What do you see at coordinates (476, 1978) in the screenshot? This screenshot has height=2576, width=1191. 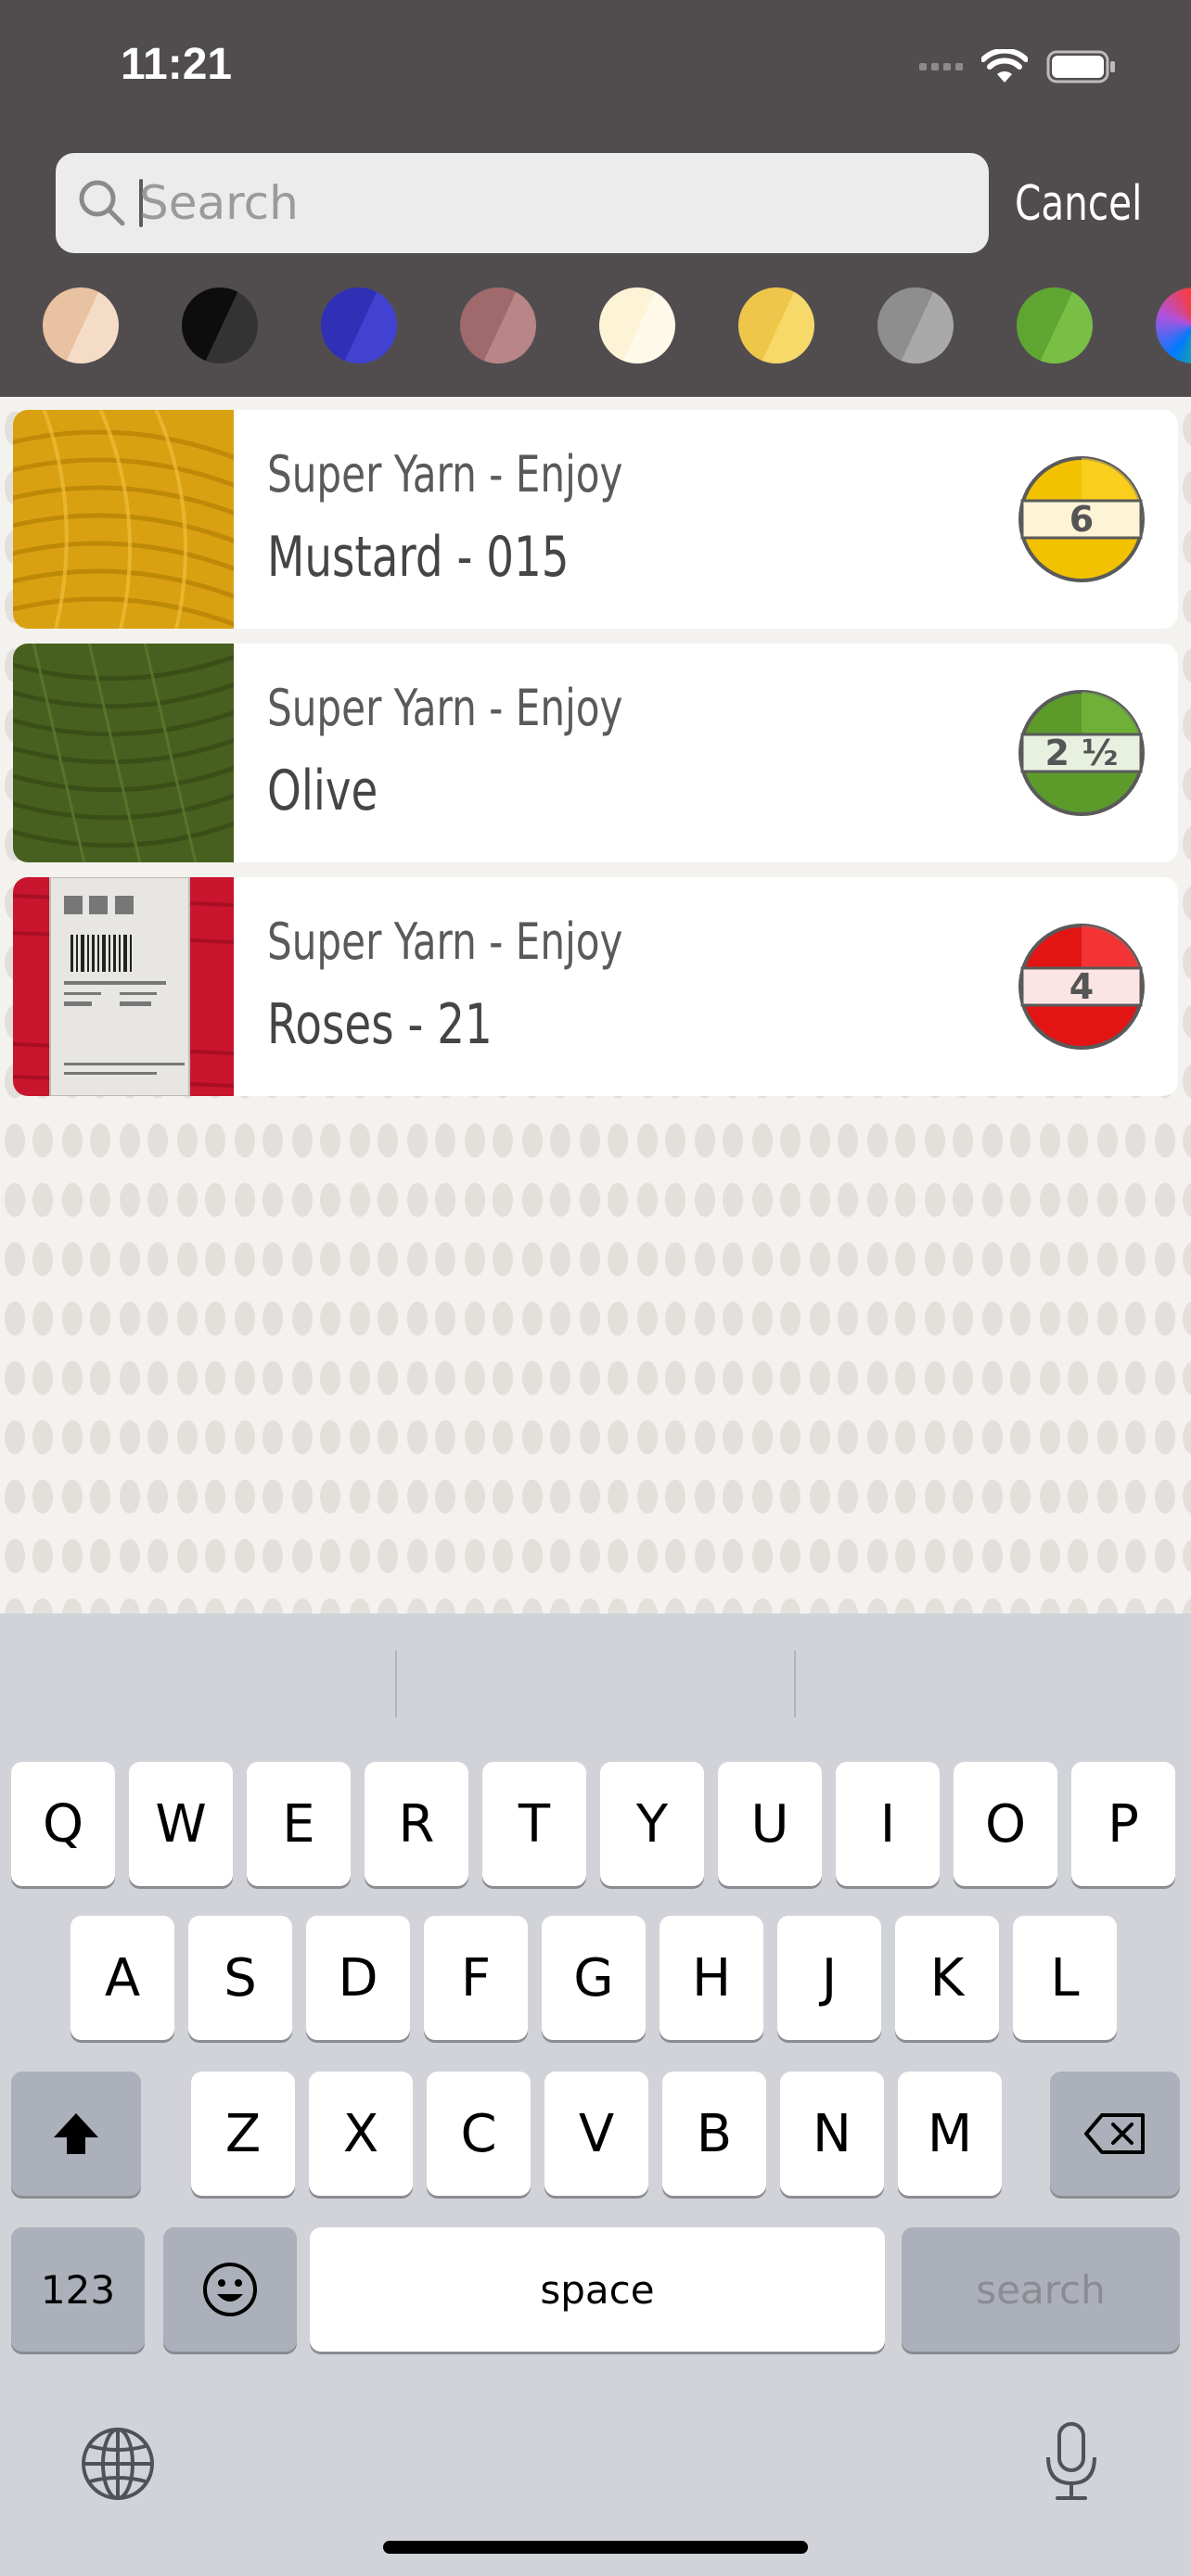 I see `key-f: F` at bounding box center [476, 1978].